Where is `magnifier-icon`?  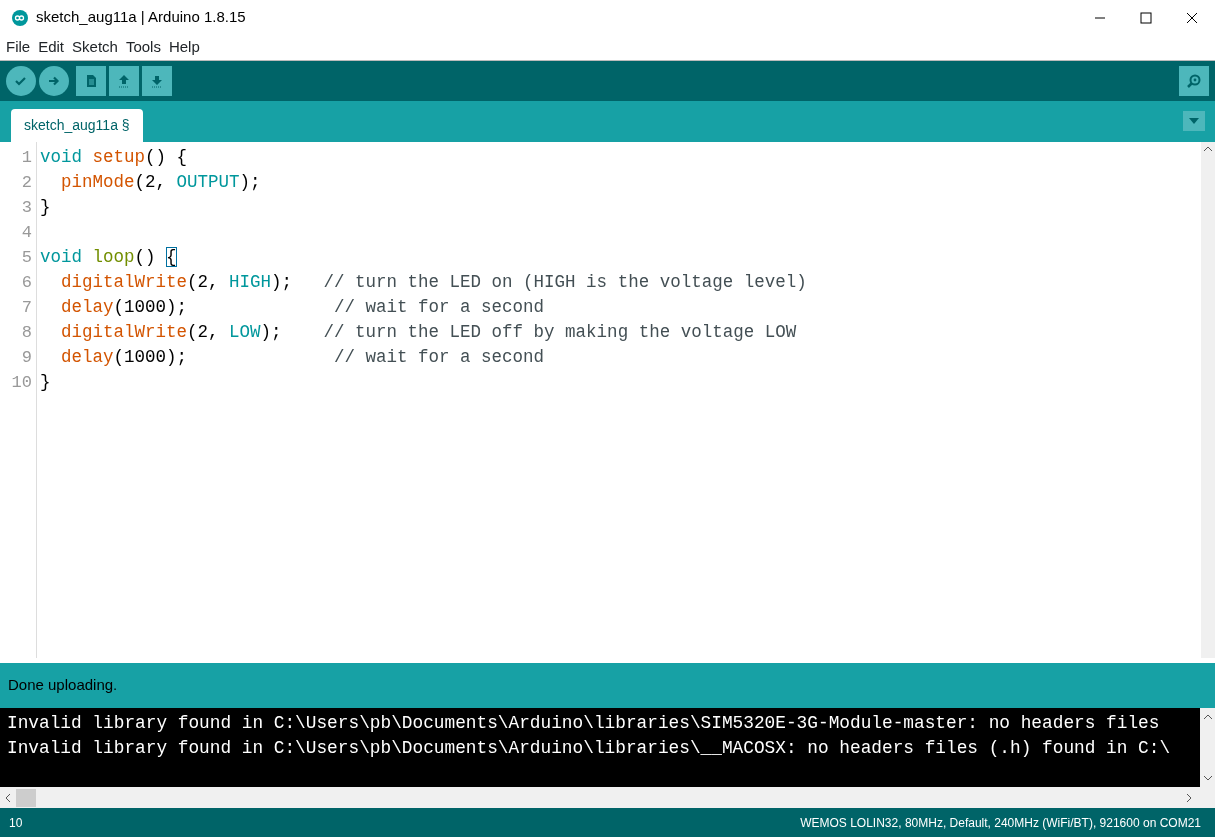
magnifier-icon is located at coordinates (1194, 81).